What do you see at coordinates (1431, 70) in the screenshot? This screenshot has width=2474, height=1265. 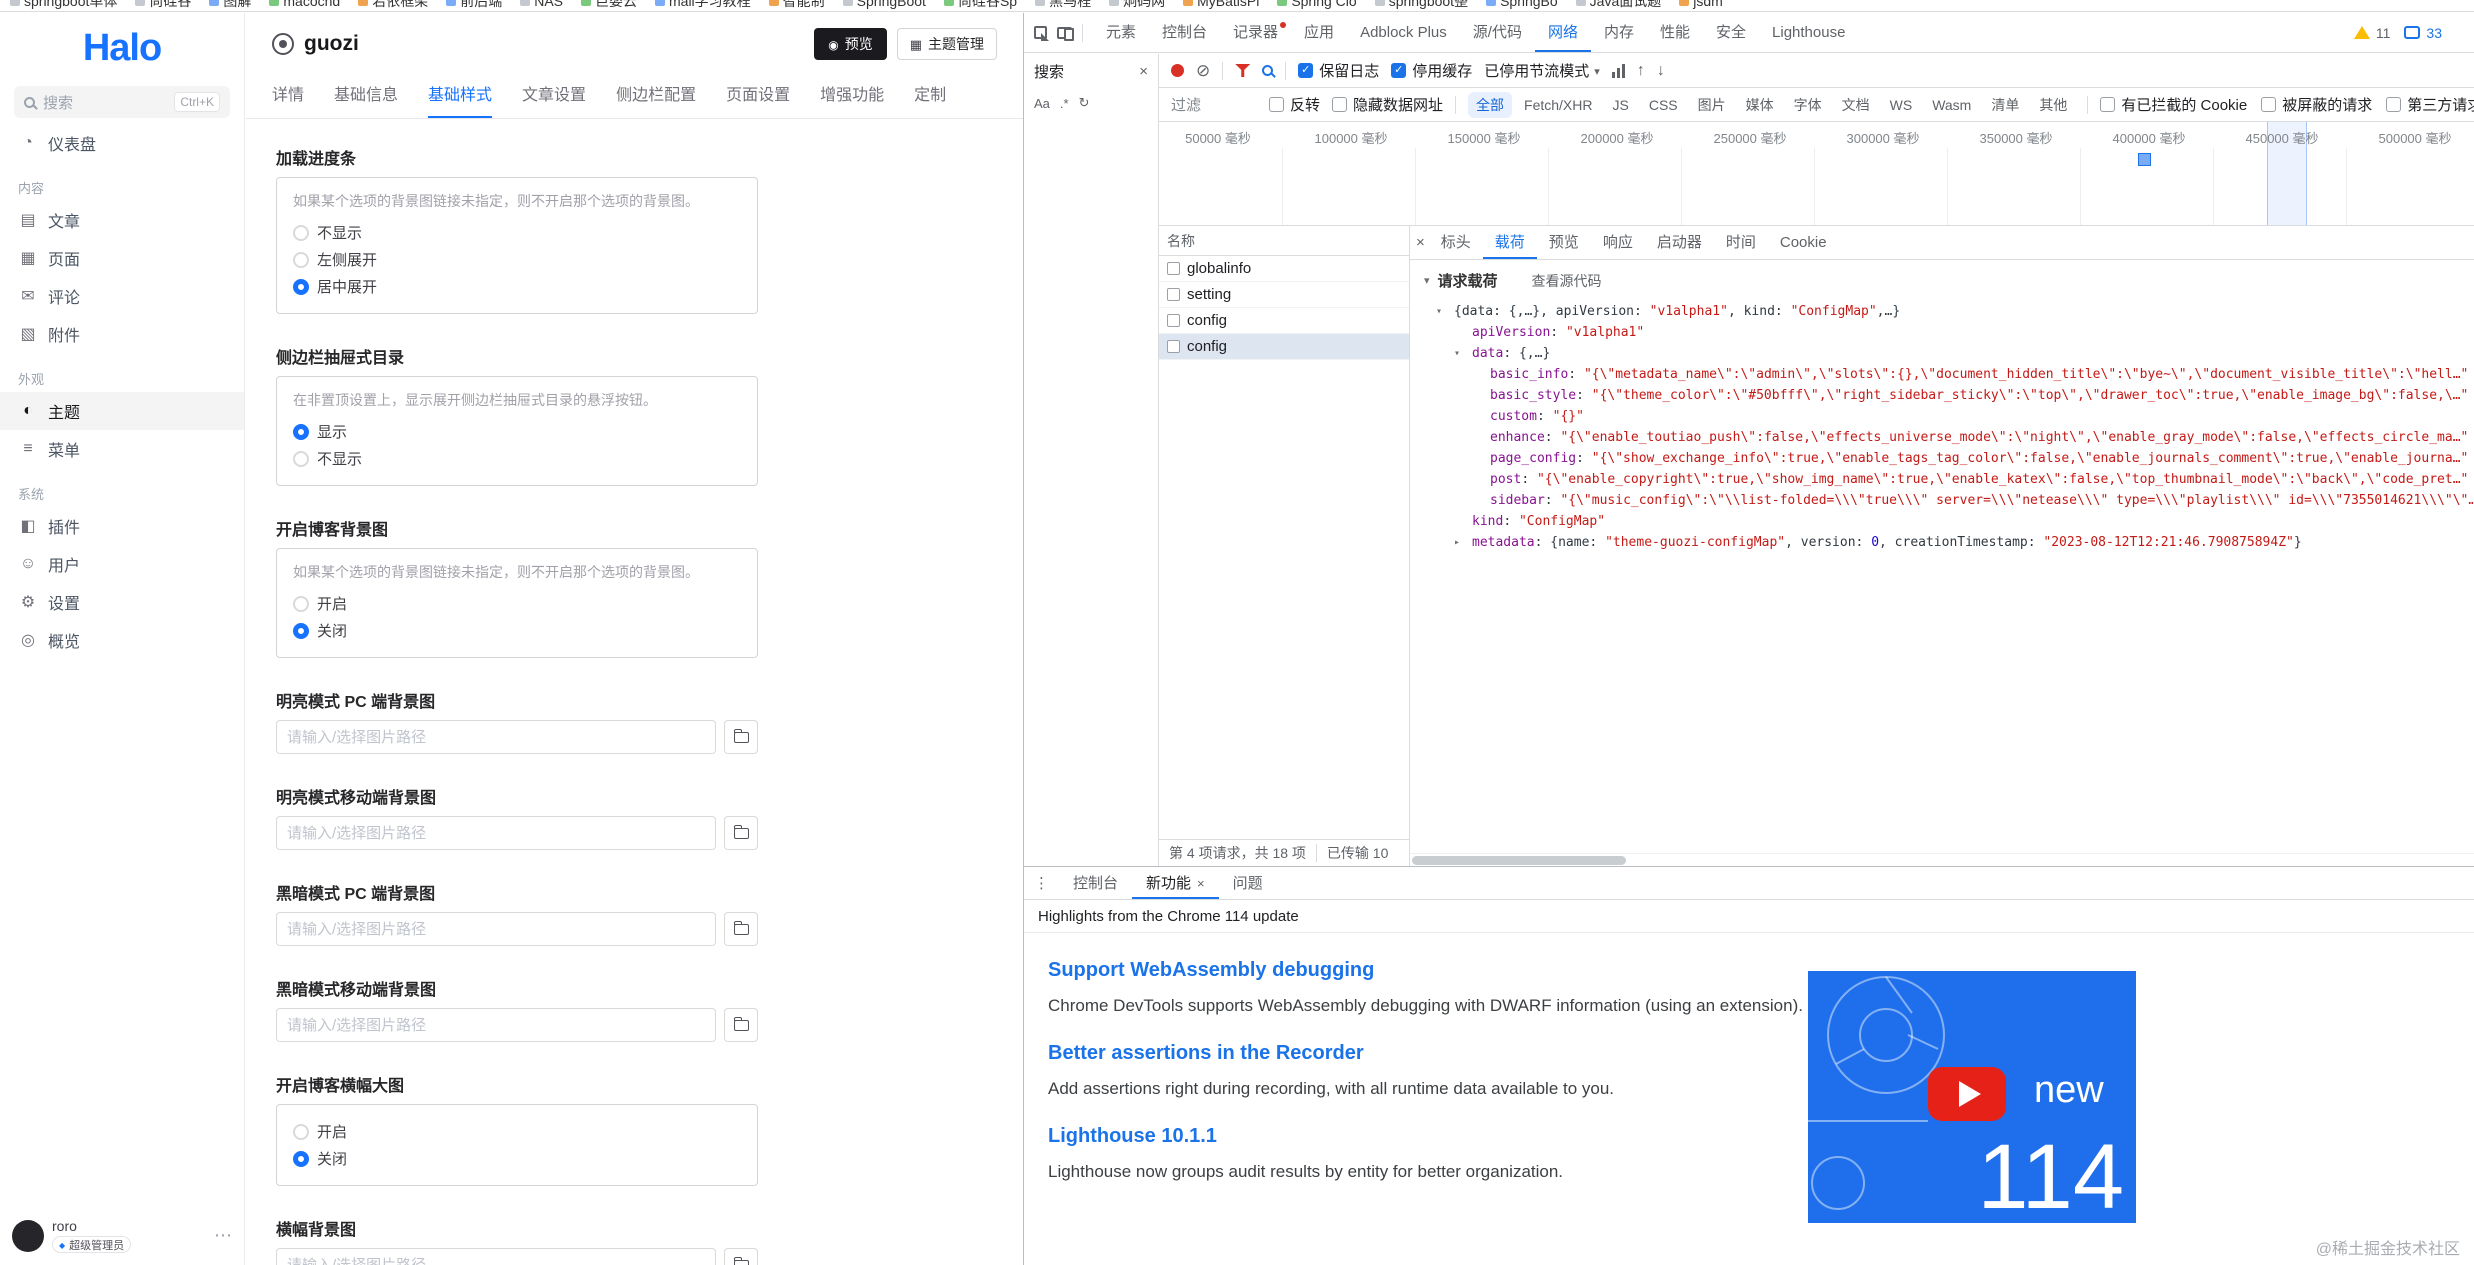 I see `disable-cache-checkbox: 停用缓存` at bounding box center [1431, 70].